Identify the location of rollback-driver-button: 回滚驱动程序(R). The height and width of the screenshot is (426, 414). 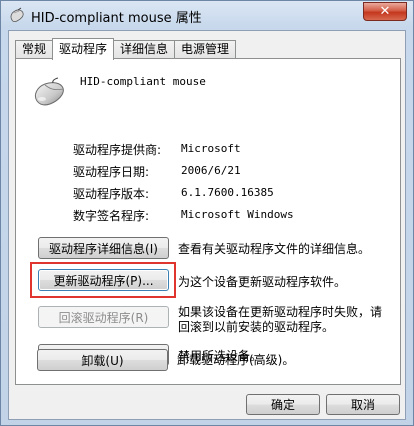
(103, 317).